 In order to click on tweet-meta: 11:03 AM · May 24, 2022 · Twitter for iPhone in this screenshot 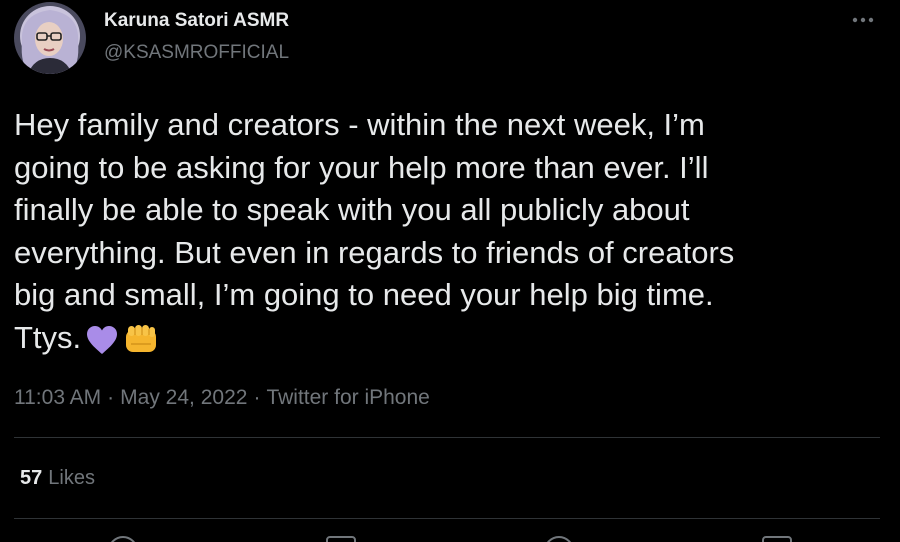, I will do `click(222, 398)`.